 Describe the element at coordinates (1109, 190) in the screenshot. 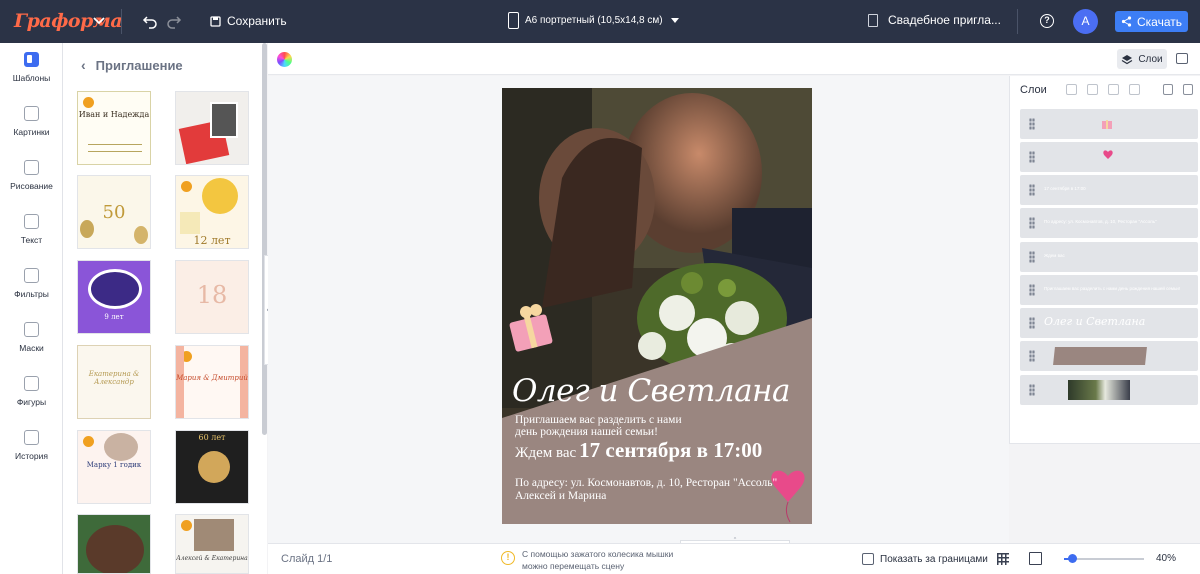

I see `layer-row: 17 сентября в 17:00` at that location.